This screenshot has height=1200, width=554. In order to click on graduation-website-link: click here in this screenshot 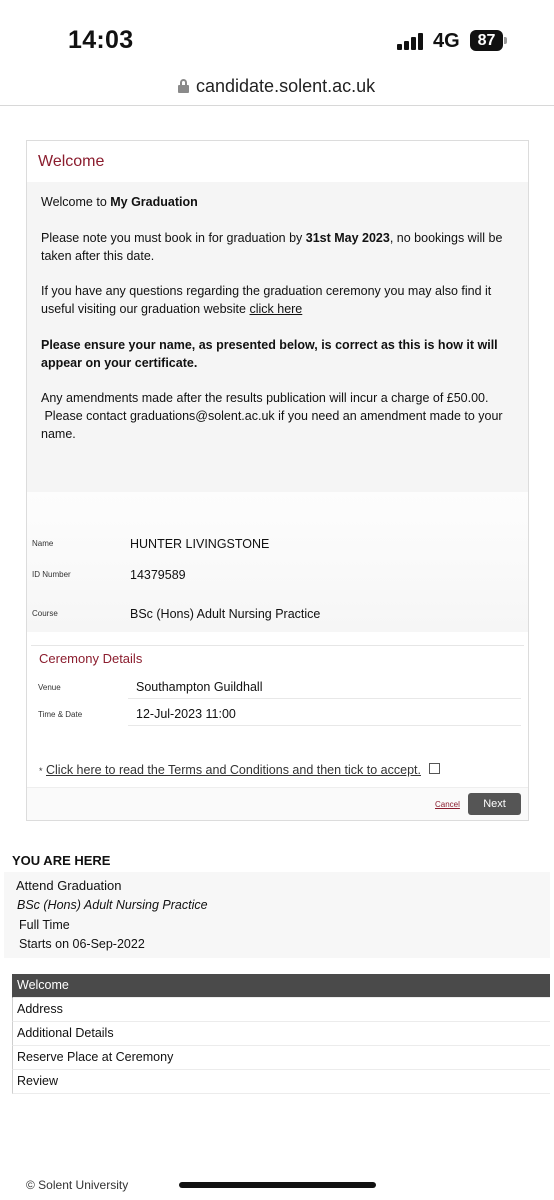, I will do `click(275, 309)`.